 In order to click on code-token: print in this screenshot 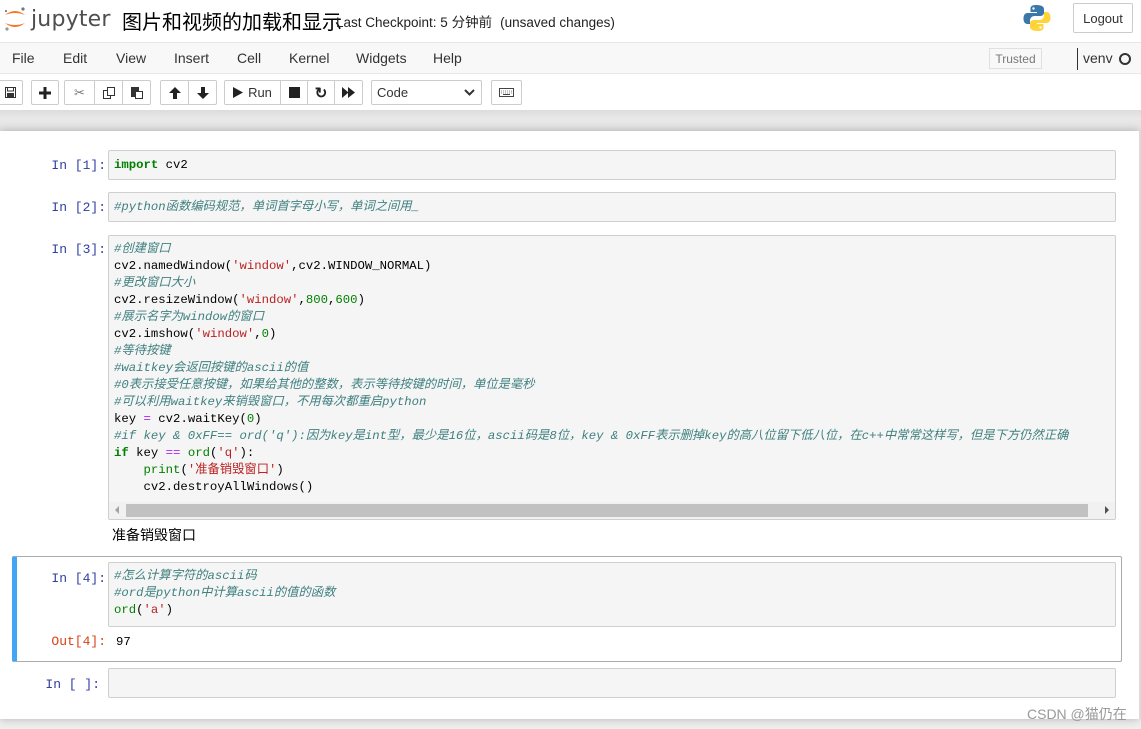, I will do `click(162, 470)`.